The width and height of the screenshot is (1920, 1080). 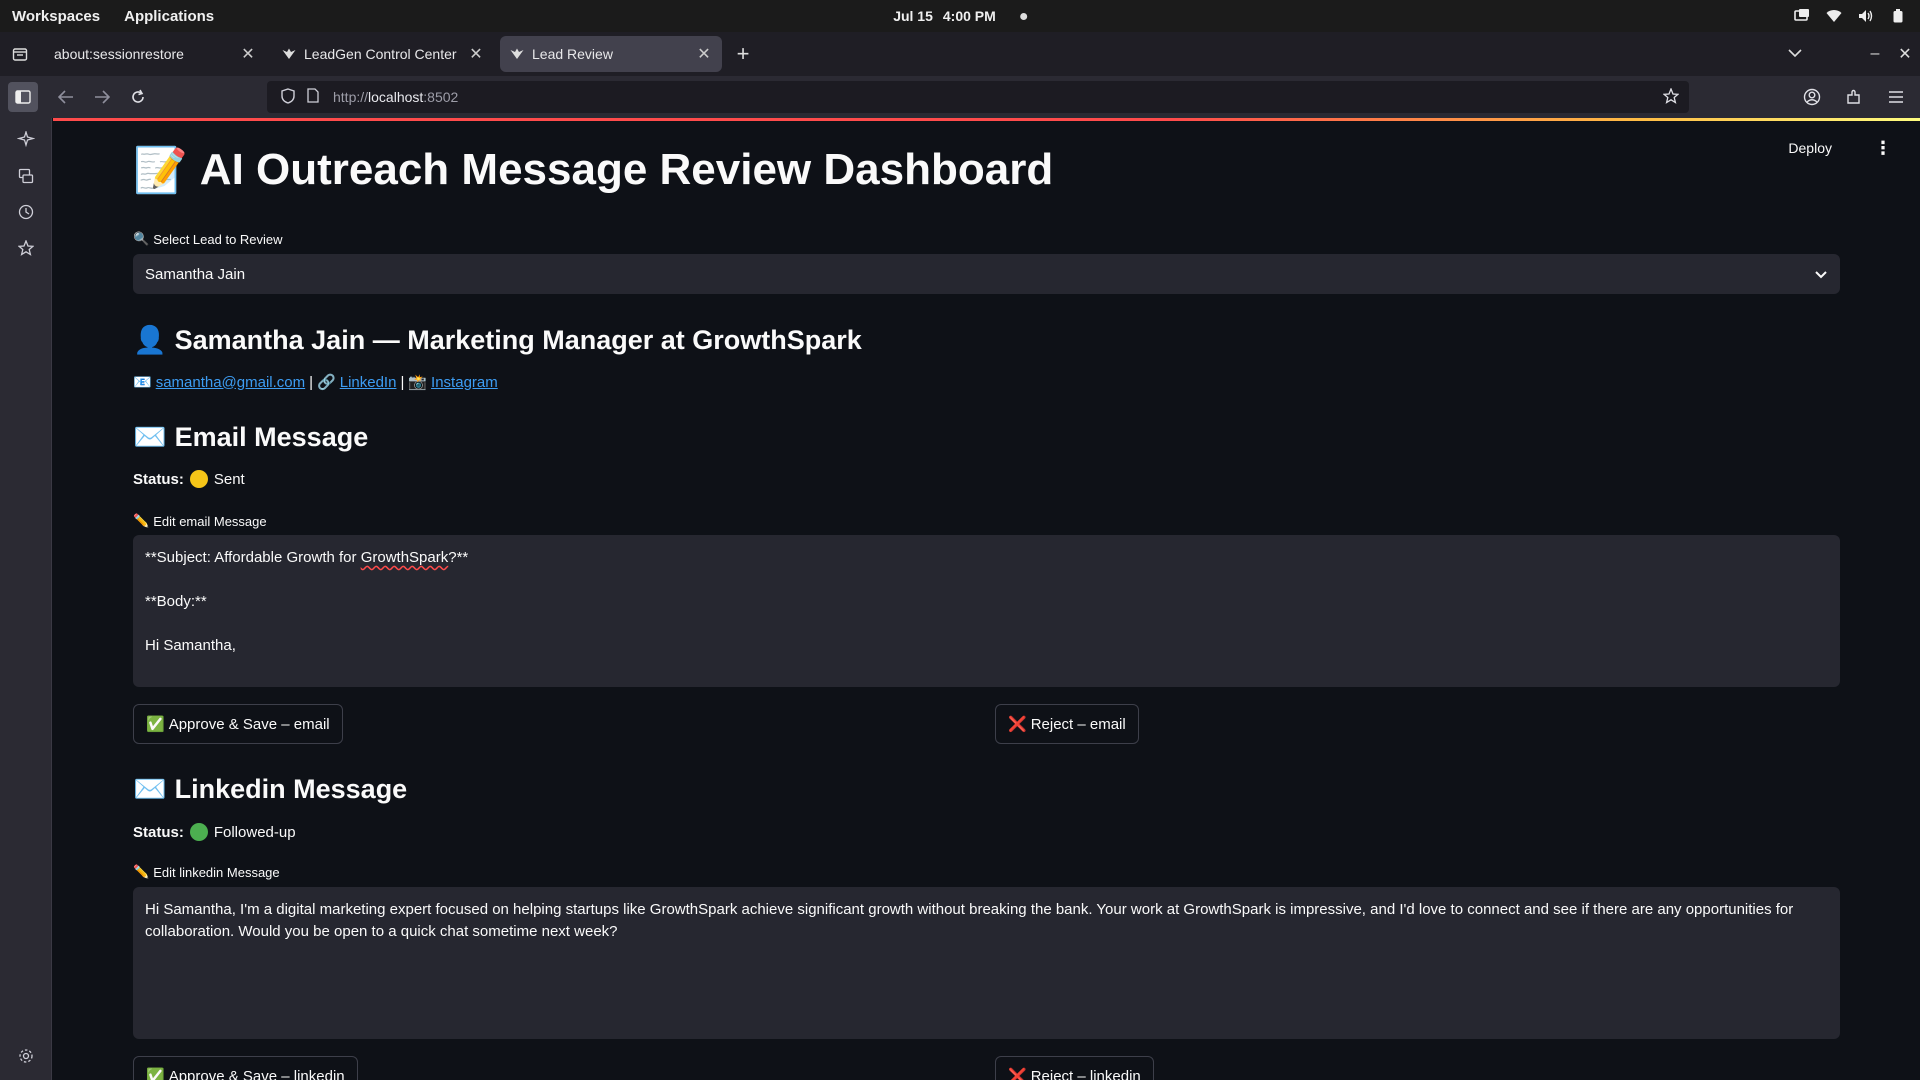 What do you see at coordinates (230, 382) in the screenshot?
I see `email-link: samantha@gmail.com` at bounding box center [230, 382].